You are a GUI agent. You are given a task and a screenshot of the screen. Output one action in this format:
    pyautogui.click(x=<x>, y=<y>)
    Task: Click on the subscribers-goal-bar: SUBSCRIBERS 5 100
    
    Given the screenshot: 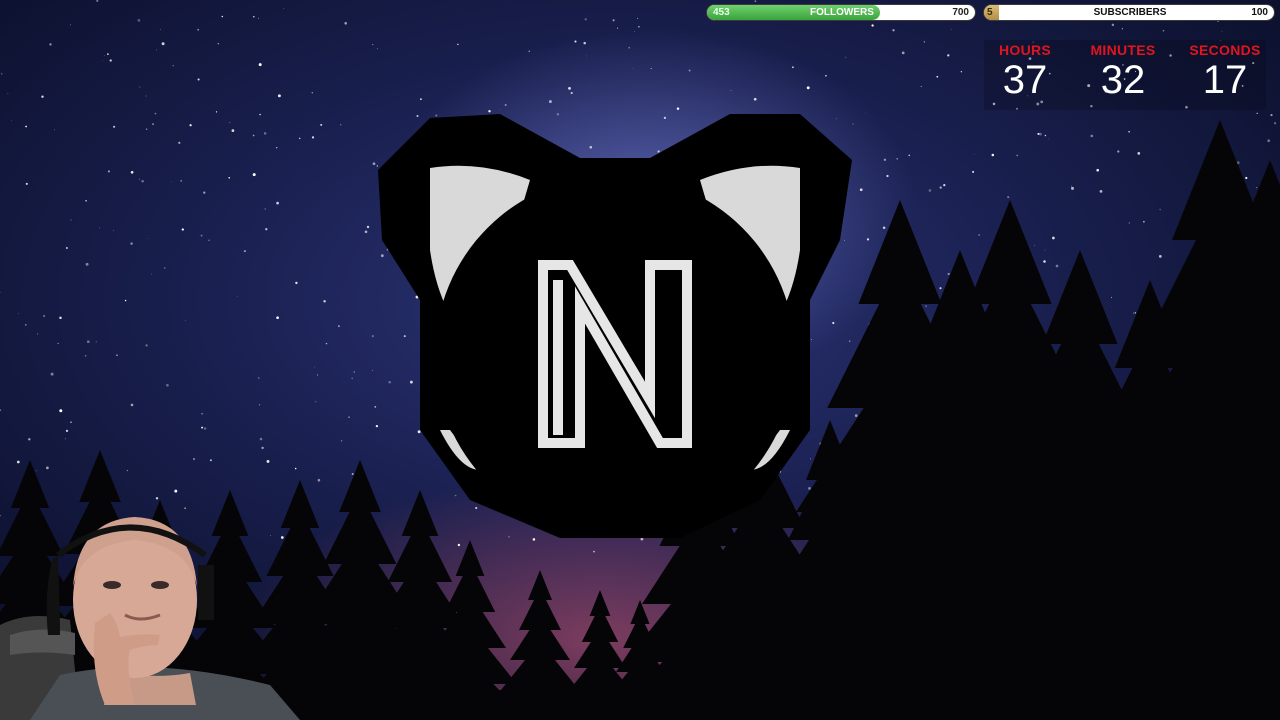 What is the action you would take?
    pyautogui.click(x=1129, y=12)
    